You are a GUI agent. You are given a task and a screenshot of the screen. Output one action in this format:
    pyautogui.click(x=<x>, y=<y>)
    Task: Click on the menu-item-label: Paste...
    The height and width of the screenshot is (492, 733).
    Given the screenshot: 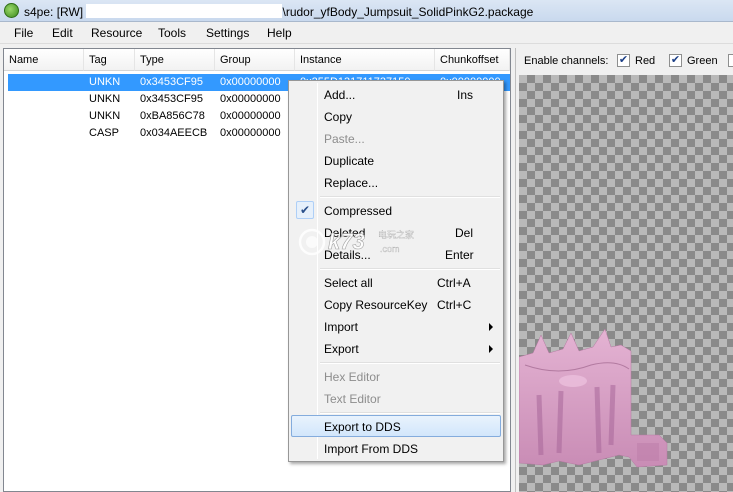 What is the action you would take?
    pyautogui.click(x=344, y=139)
    